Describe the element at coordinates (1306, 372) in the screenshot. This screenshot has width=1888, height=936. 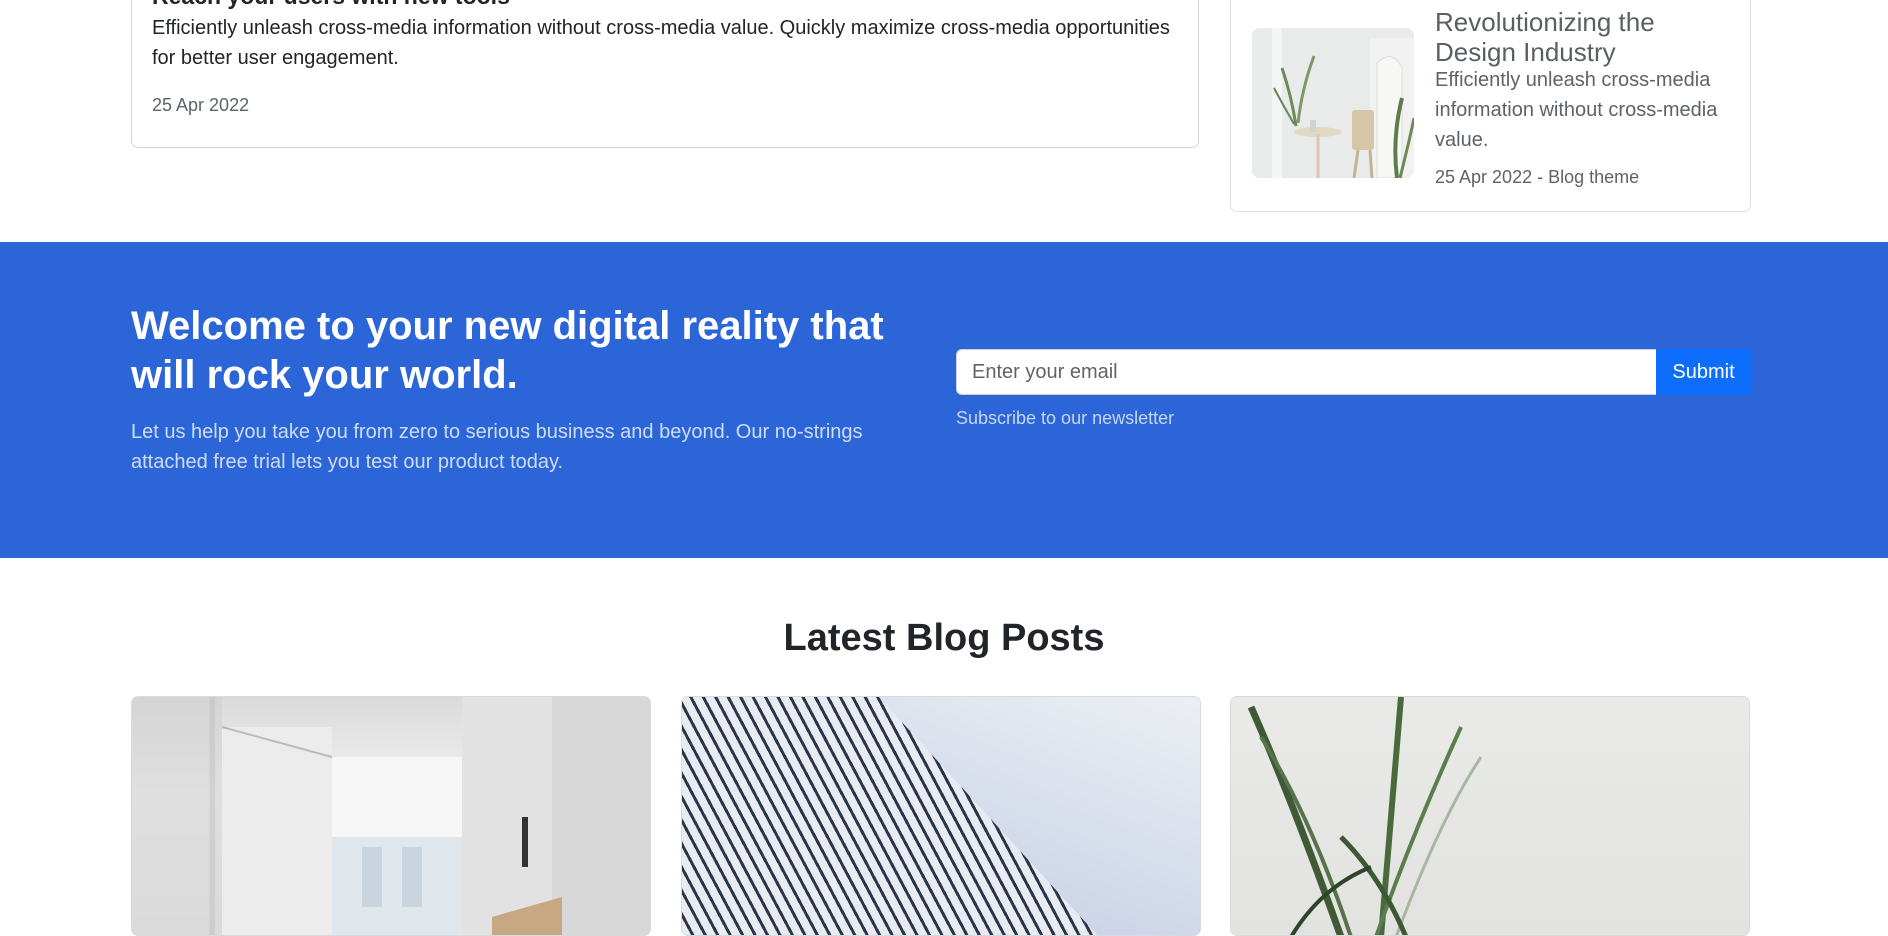
I see `email-input` at that location.